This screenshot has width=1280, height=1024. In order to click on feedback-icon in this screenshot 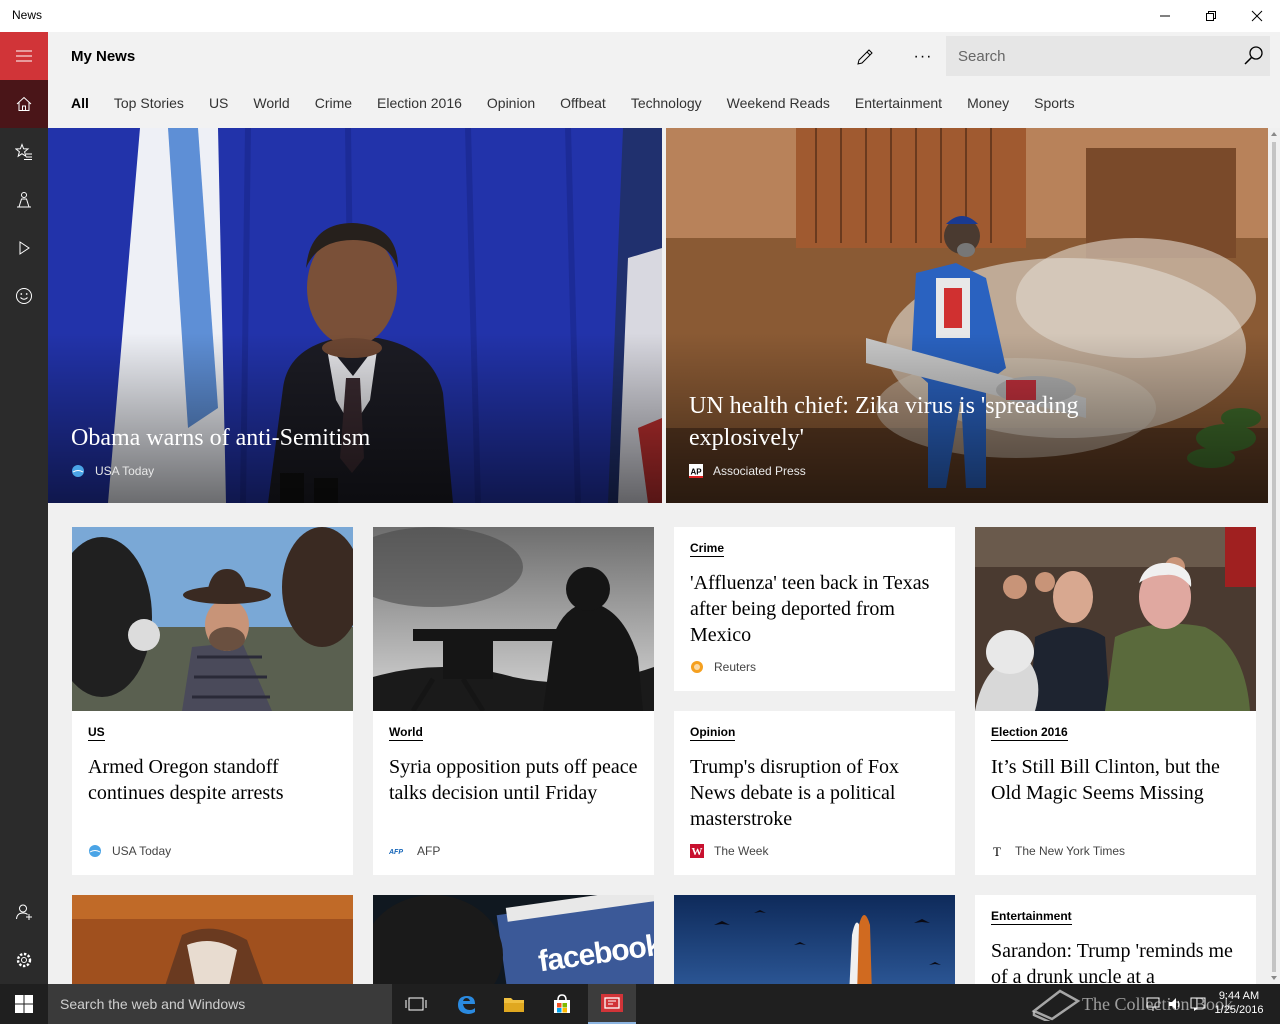, I will do `click(24, 296)`.